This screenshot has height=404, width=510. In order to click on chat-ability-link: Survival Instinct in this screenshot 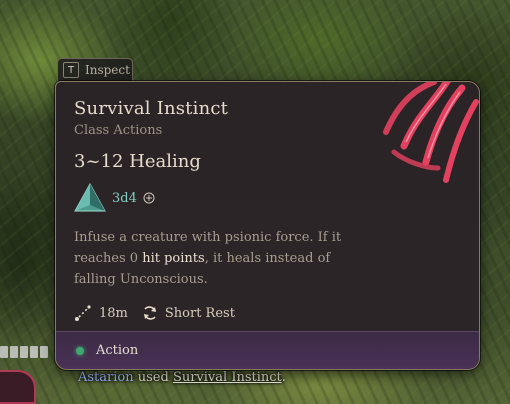, I will do `click(227, 377)`.